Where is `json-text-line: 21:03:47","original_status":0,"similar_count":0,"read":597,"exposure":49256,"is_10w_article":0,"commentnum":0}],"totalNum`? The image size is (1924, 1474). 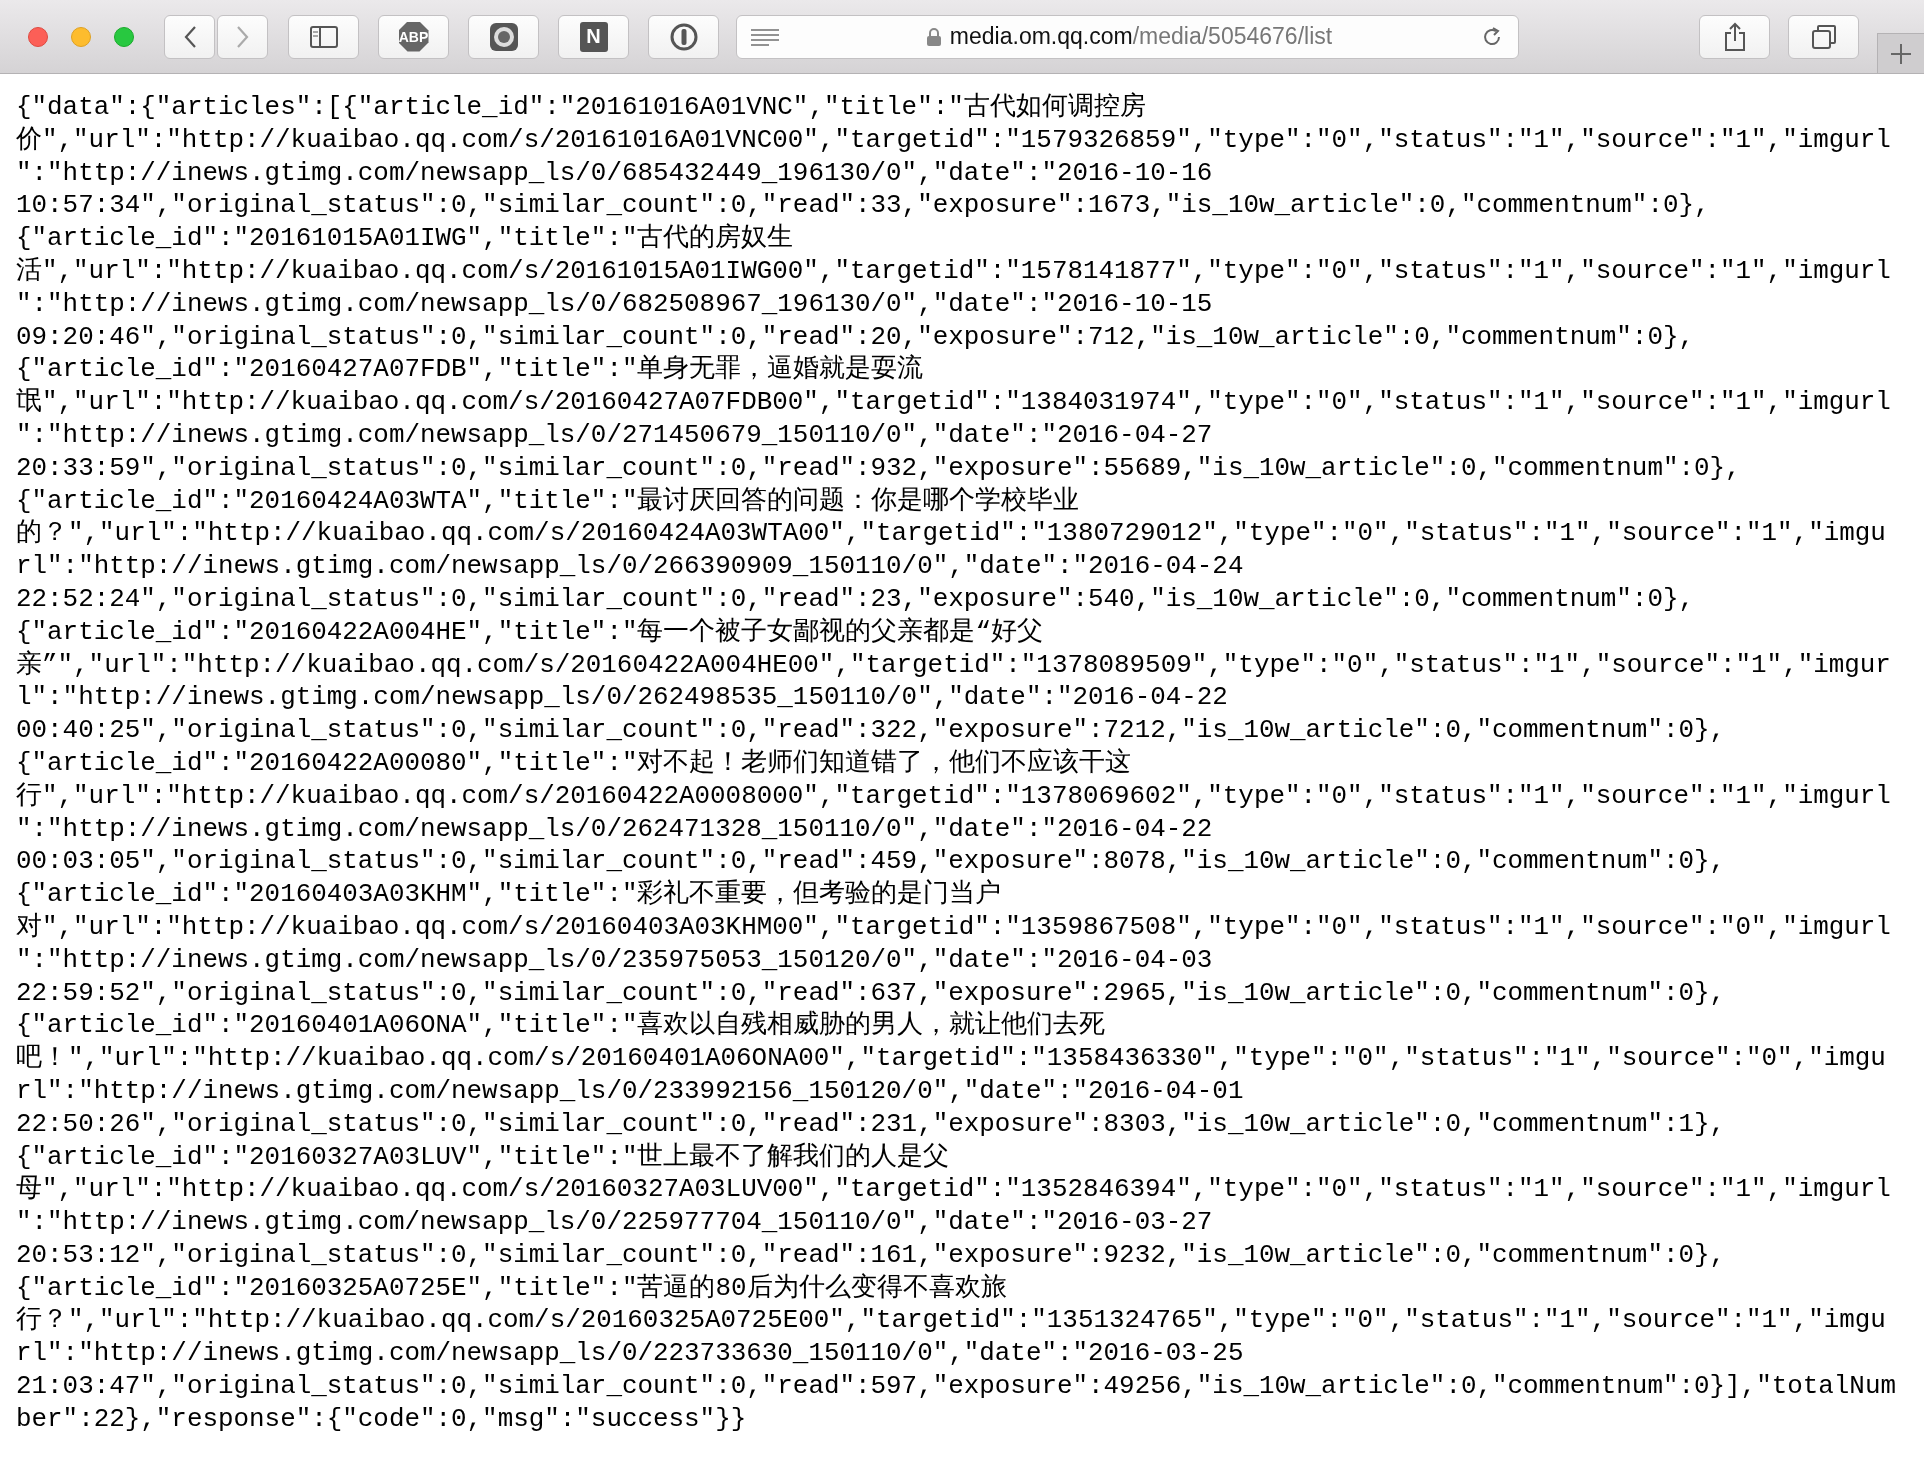 json-text-line: 21:03:47","original_status":0,"similar_count":0,"read":597,"exposure":49256,"is_10w_article":0,"commentnum":0}],"totalNum is located at coordinates (956, 1386).